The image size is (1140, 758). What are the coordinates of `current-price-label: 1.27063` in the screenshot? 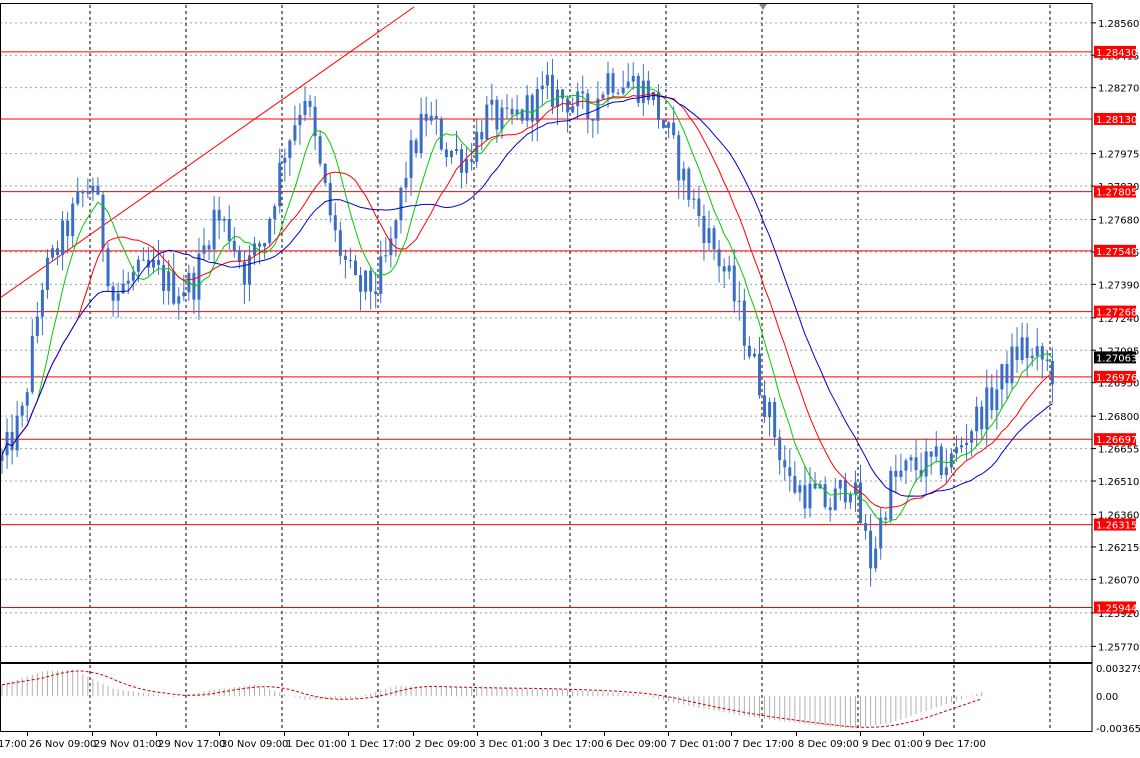 It's located at (1116, 358).